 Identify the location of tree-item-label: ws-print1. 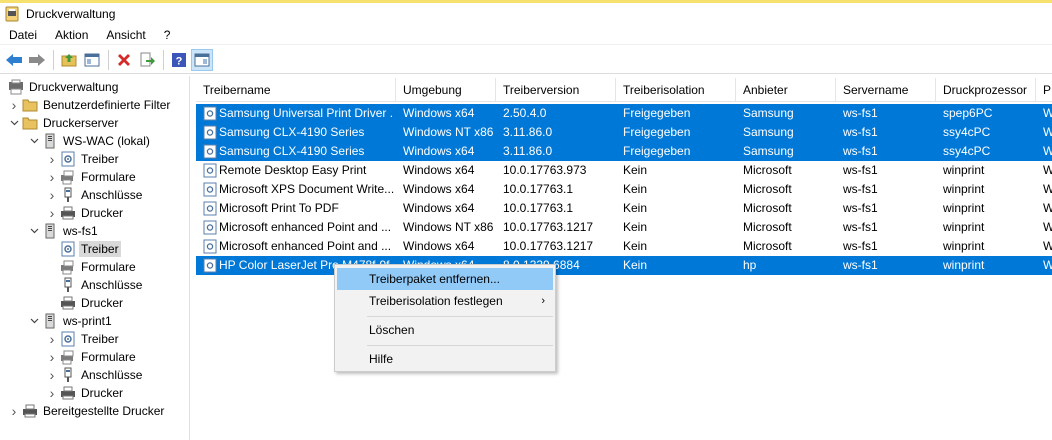
(87, 321).